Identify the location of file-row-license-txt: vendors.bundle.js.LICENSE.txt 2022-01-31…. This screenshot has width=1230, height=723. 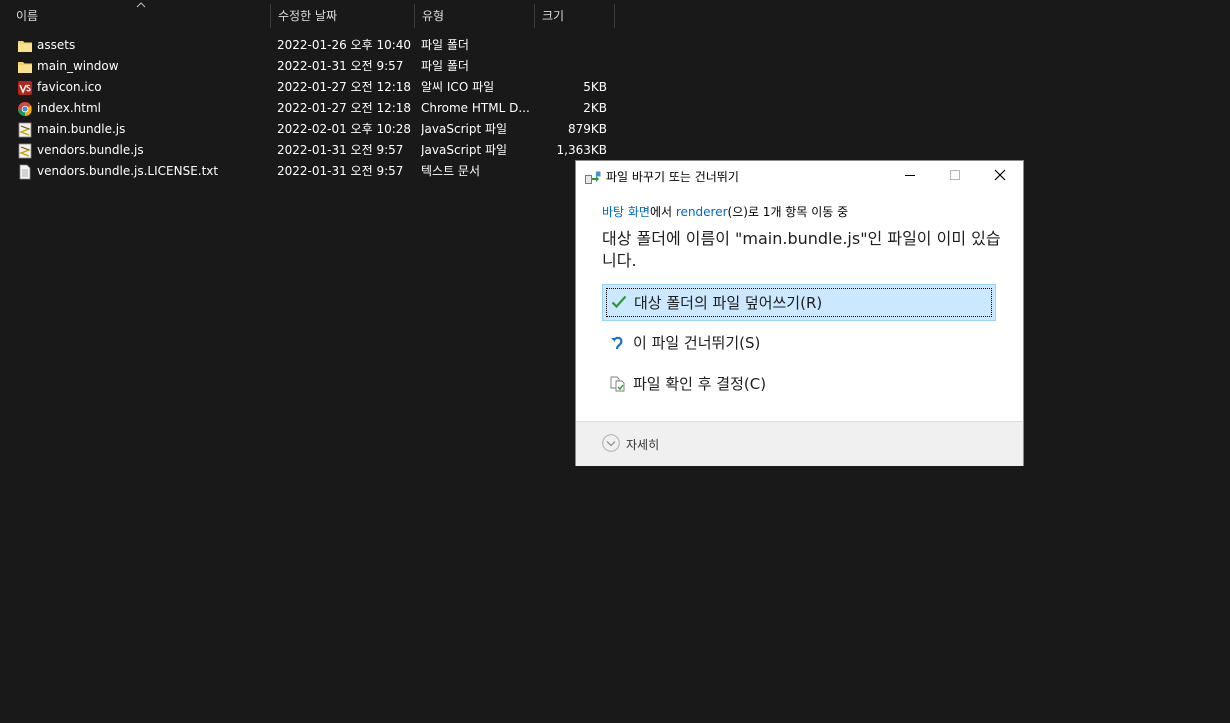
(310, 171).